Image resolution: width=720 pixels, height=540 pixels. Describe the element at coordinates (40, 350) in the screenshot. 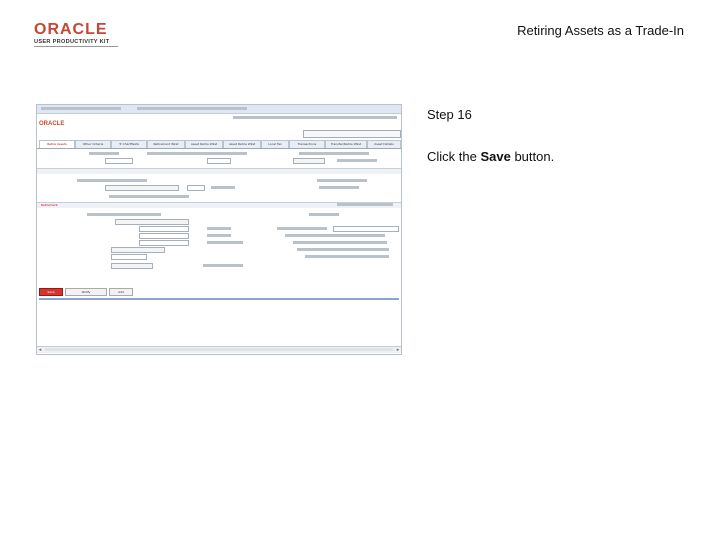

I see `scroll-left-icon: ◂` at that location.